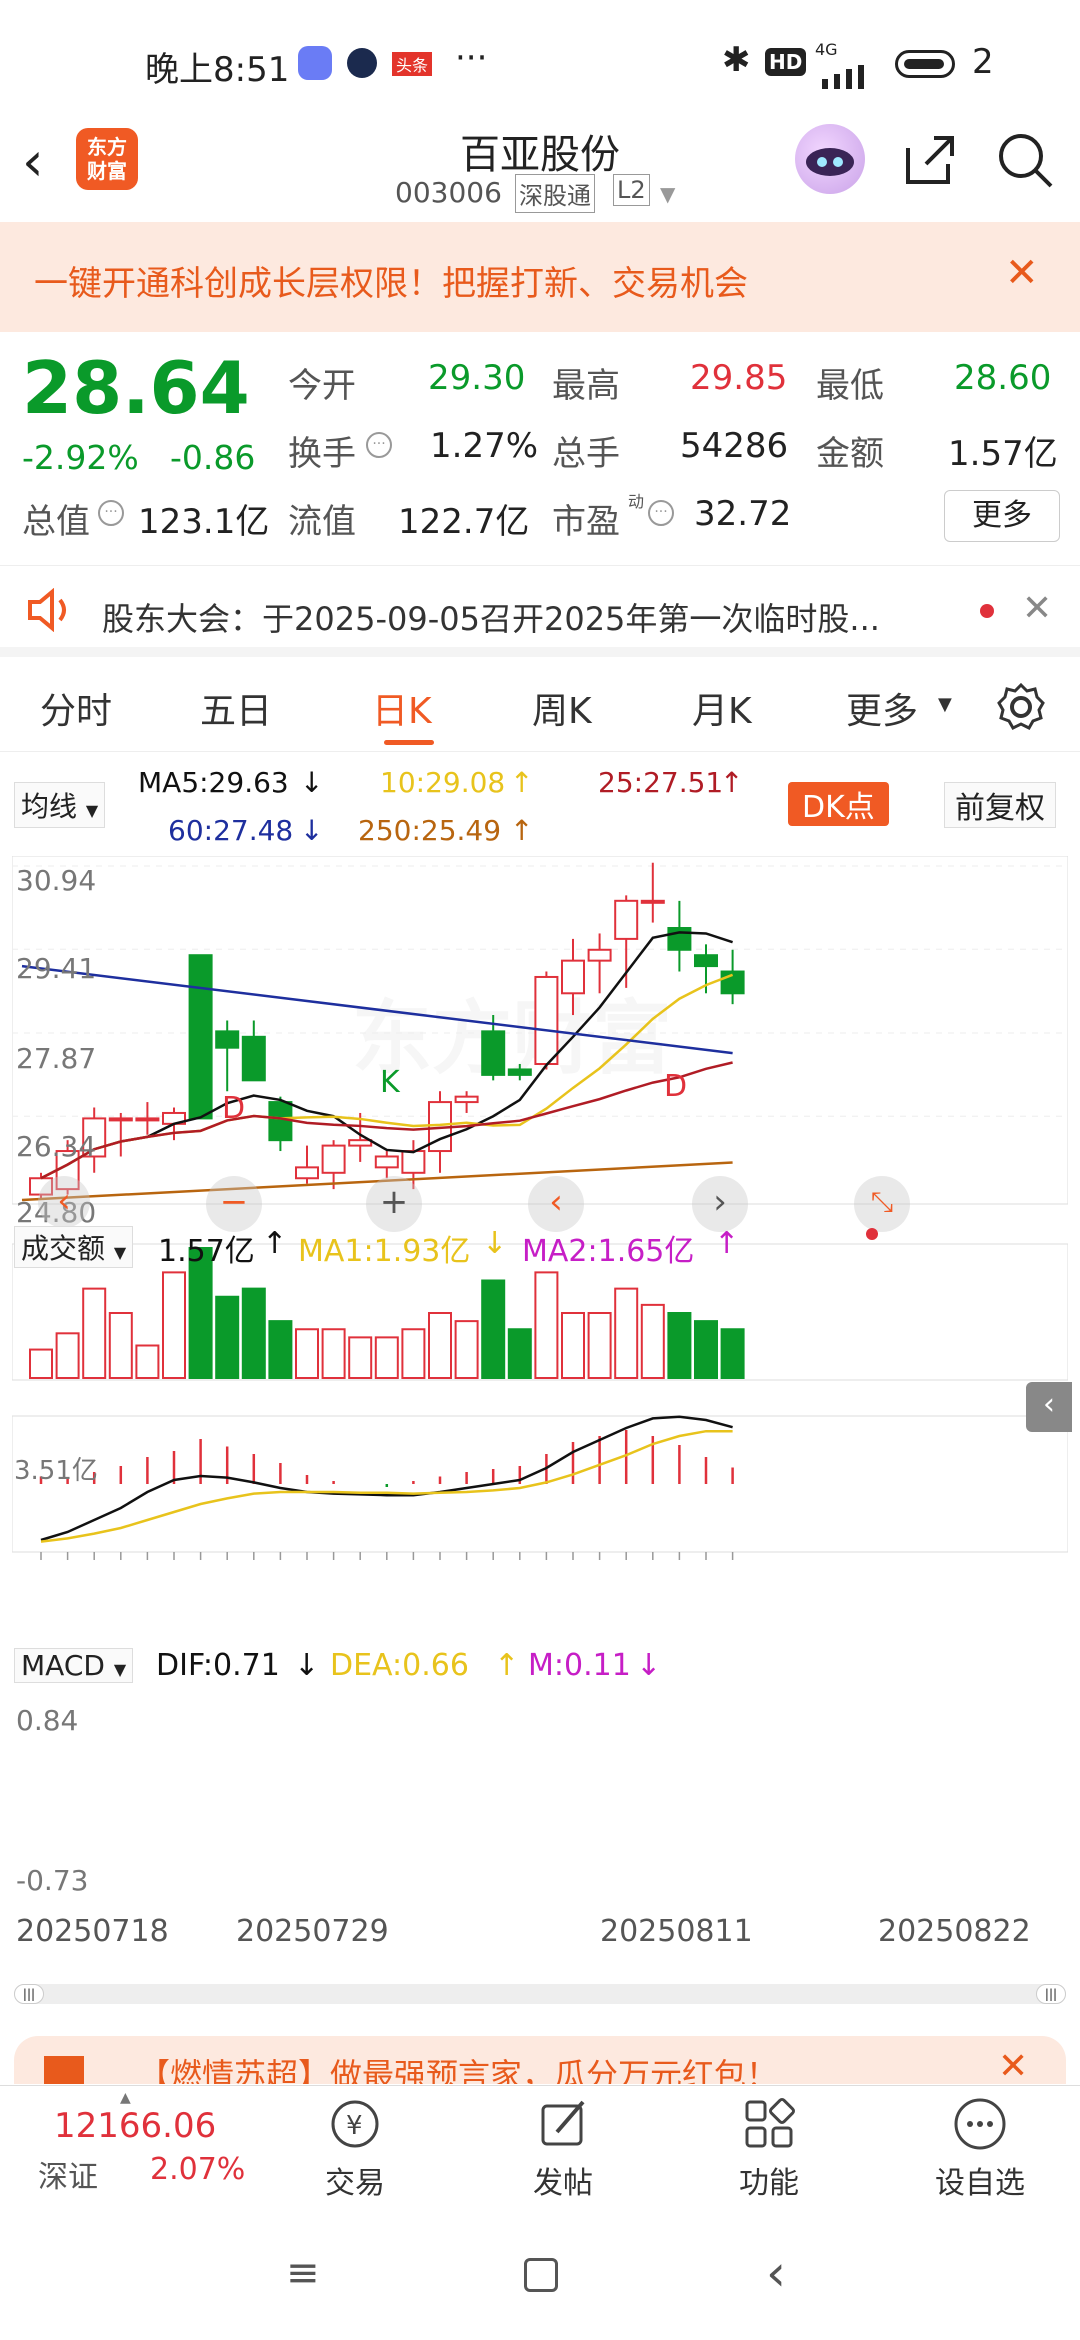 This screenshot has width=1080, height=2340. What do you see at coordinates (315, 63) in the screenshot?
I see `app-notification-icon` at bounding box center [315, 63].